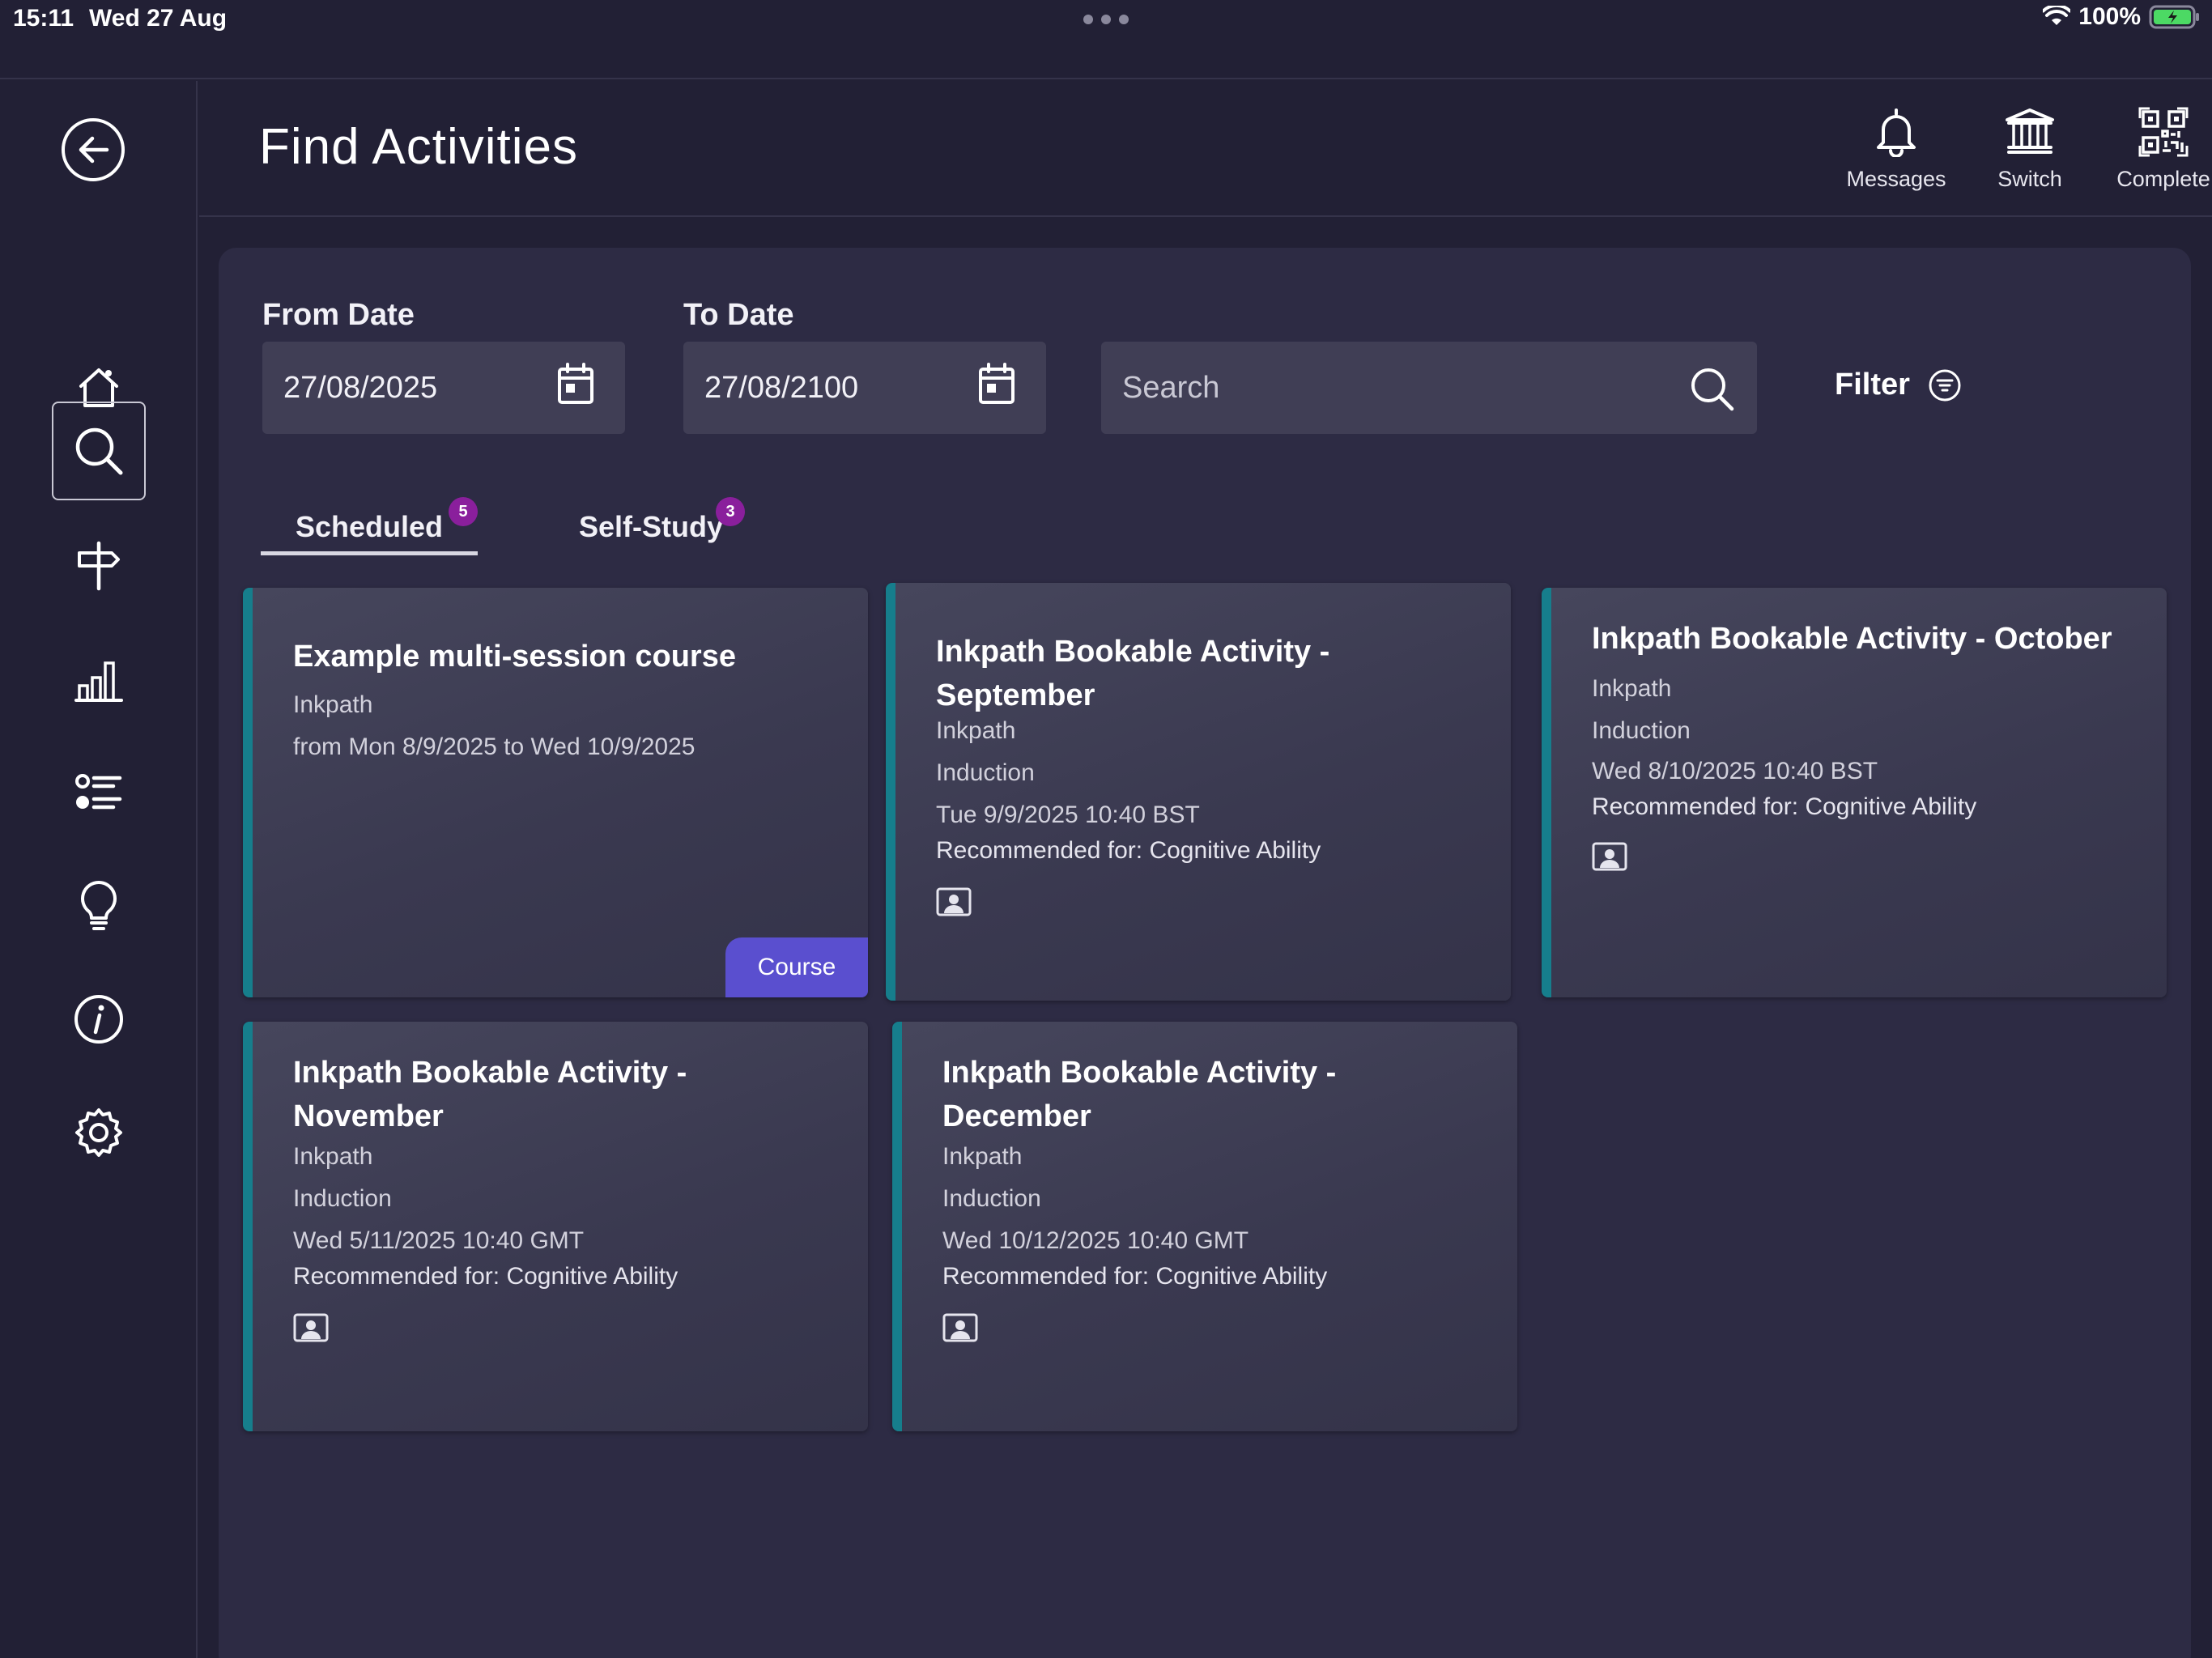 This screenshot has height=1658, width=2212. I want to click on status-right: 100%, so click(2122, 17).